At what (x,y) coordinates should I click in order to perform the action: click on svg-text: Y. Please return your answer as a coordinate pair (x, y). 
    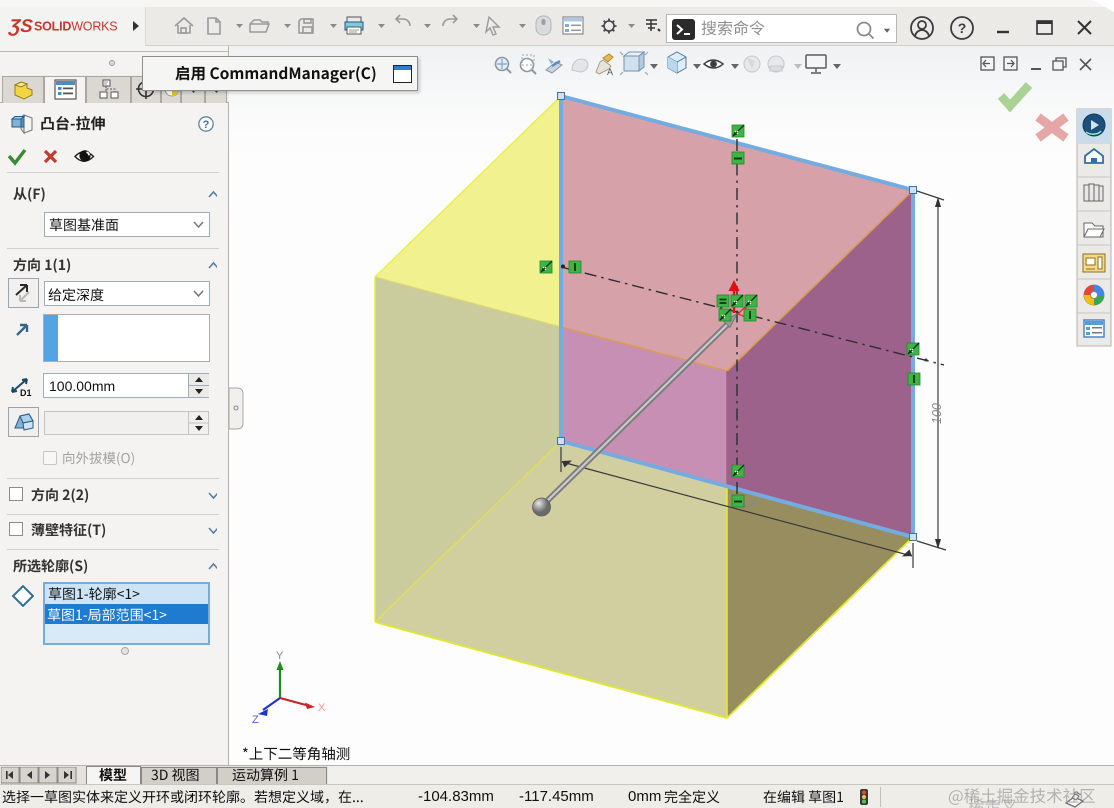
    Looking at the image, I should click on (280, 656).